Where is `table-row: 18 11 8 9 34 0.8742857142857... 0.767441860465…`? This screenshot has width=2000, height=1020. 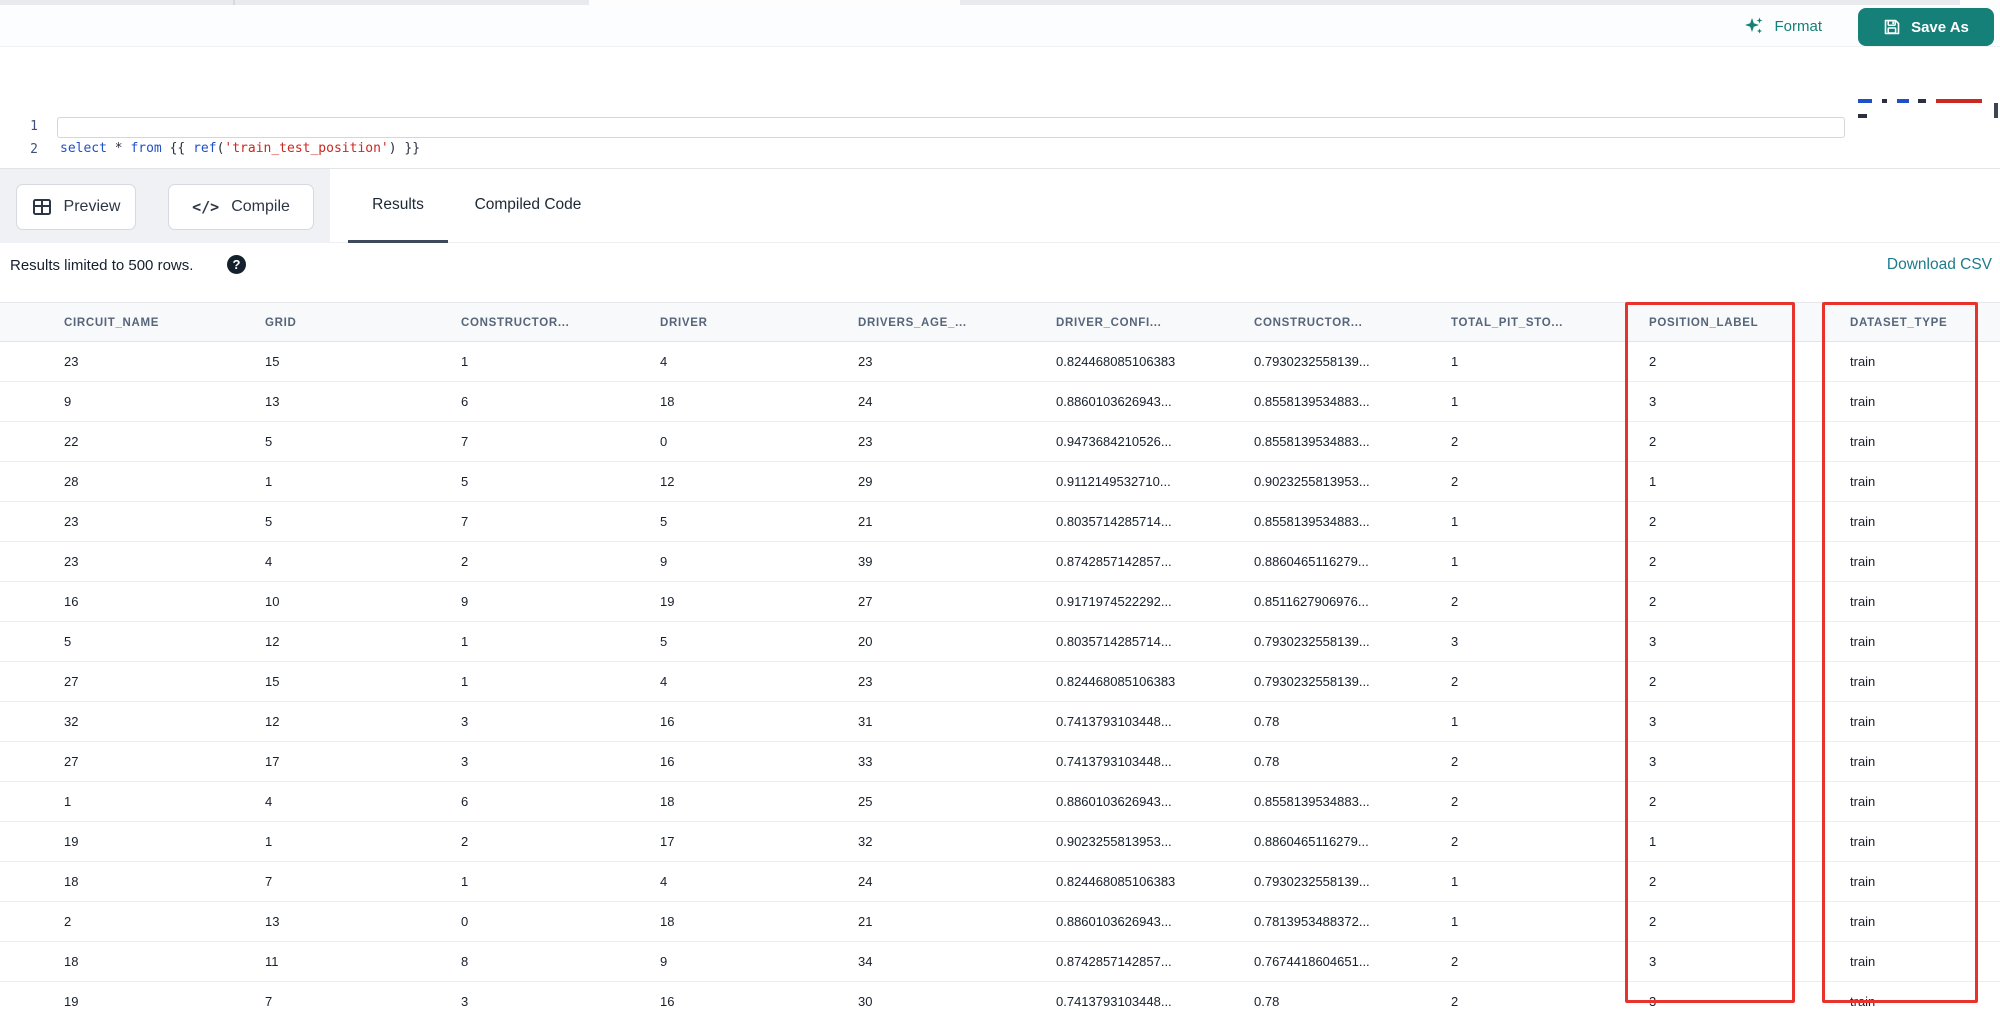 table-row: 18 11 8 9 34 0.8742857142857... 0.767441860465… is located at coordinates (1000, 962).